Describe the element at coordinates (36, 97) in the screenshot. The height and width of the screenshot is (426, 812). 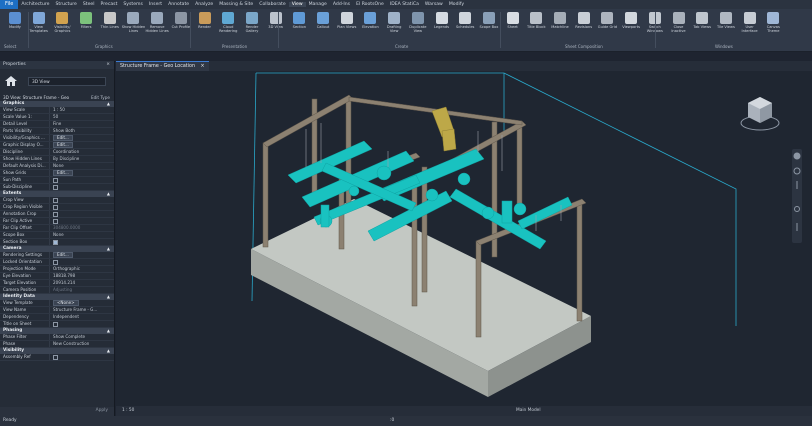
I see `instance-filter-dropdown: 3D View: Structure Frame - Geo` at that location.